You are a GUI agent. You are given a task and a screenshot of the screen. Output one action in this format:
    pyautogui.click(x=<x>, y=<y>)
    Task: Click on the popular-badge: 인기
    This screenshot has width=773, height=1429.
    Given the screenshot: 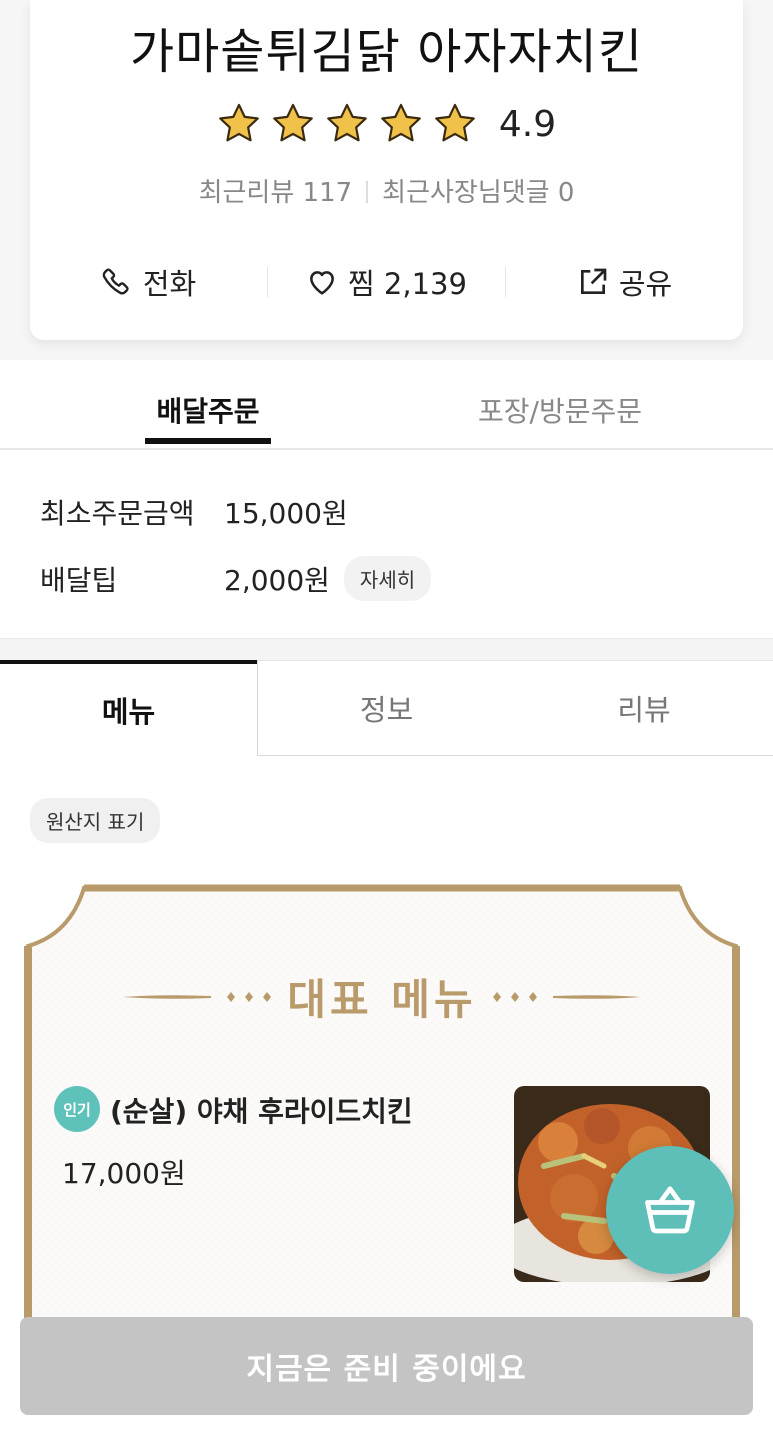 What is the action you would take?
    pyautogui.click(x=77, y=1109)
    